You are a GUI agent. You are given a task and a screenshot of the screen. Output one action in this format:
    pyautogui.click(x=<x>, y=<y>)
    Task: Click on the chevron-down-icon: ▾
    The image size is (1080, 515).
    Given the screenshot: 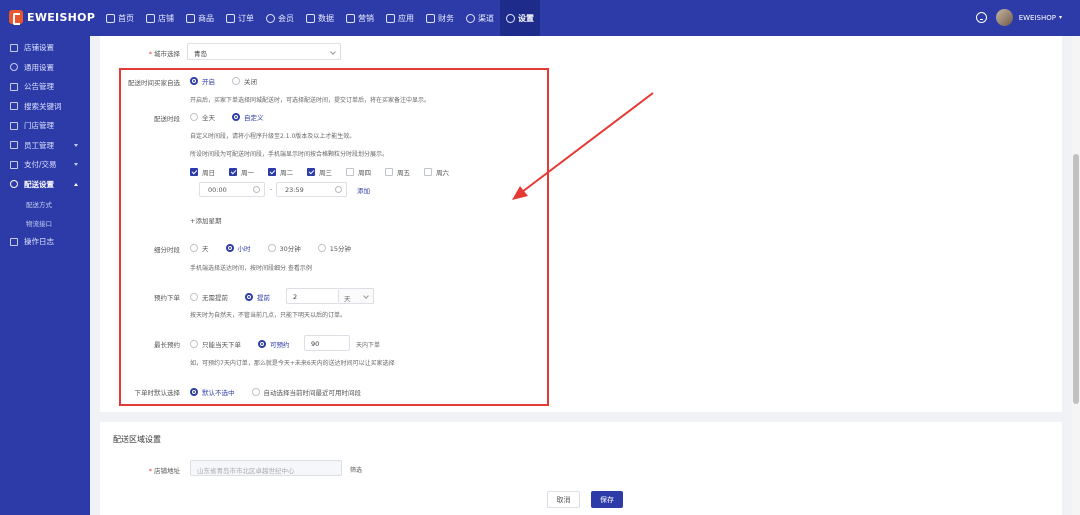 What is the action you would take?
    pyautogui.click(x=1060, y=17)
    